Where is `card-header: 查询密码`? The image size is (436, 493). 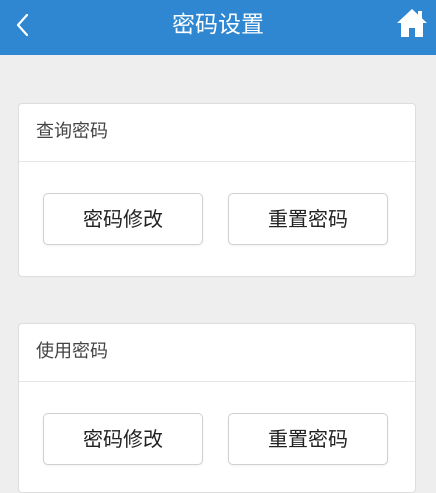 card-header: 查询密码 is located at coordinates (217, 133).